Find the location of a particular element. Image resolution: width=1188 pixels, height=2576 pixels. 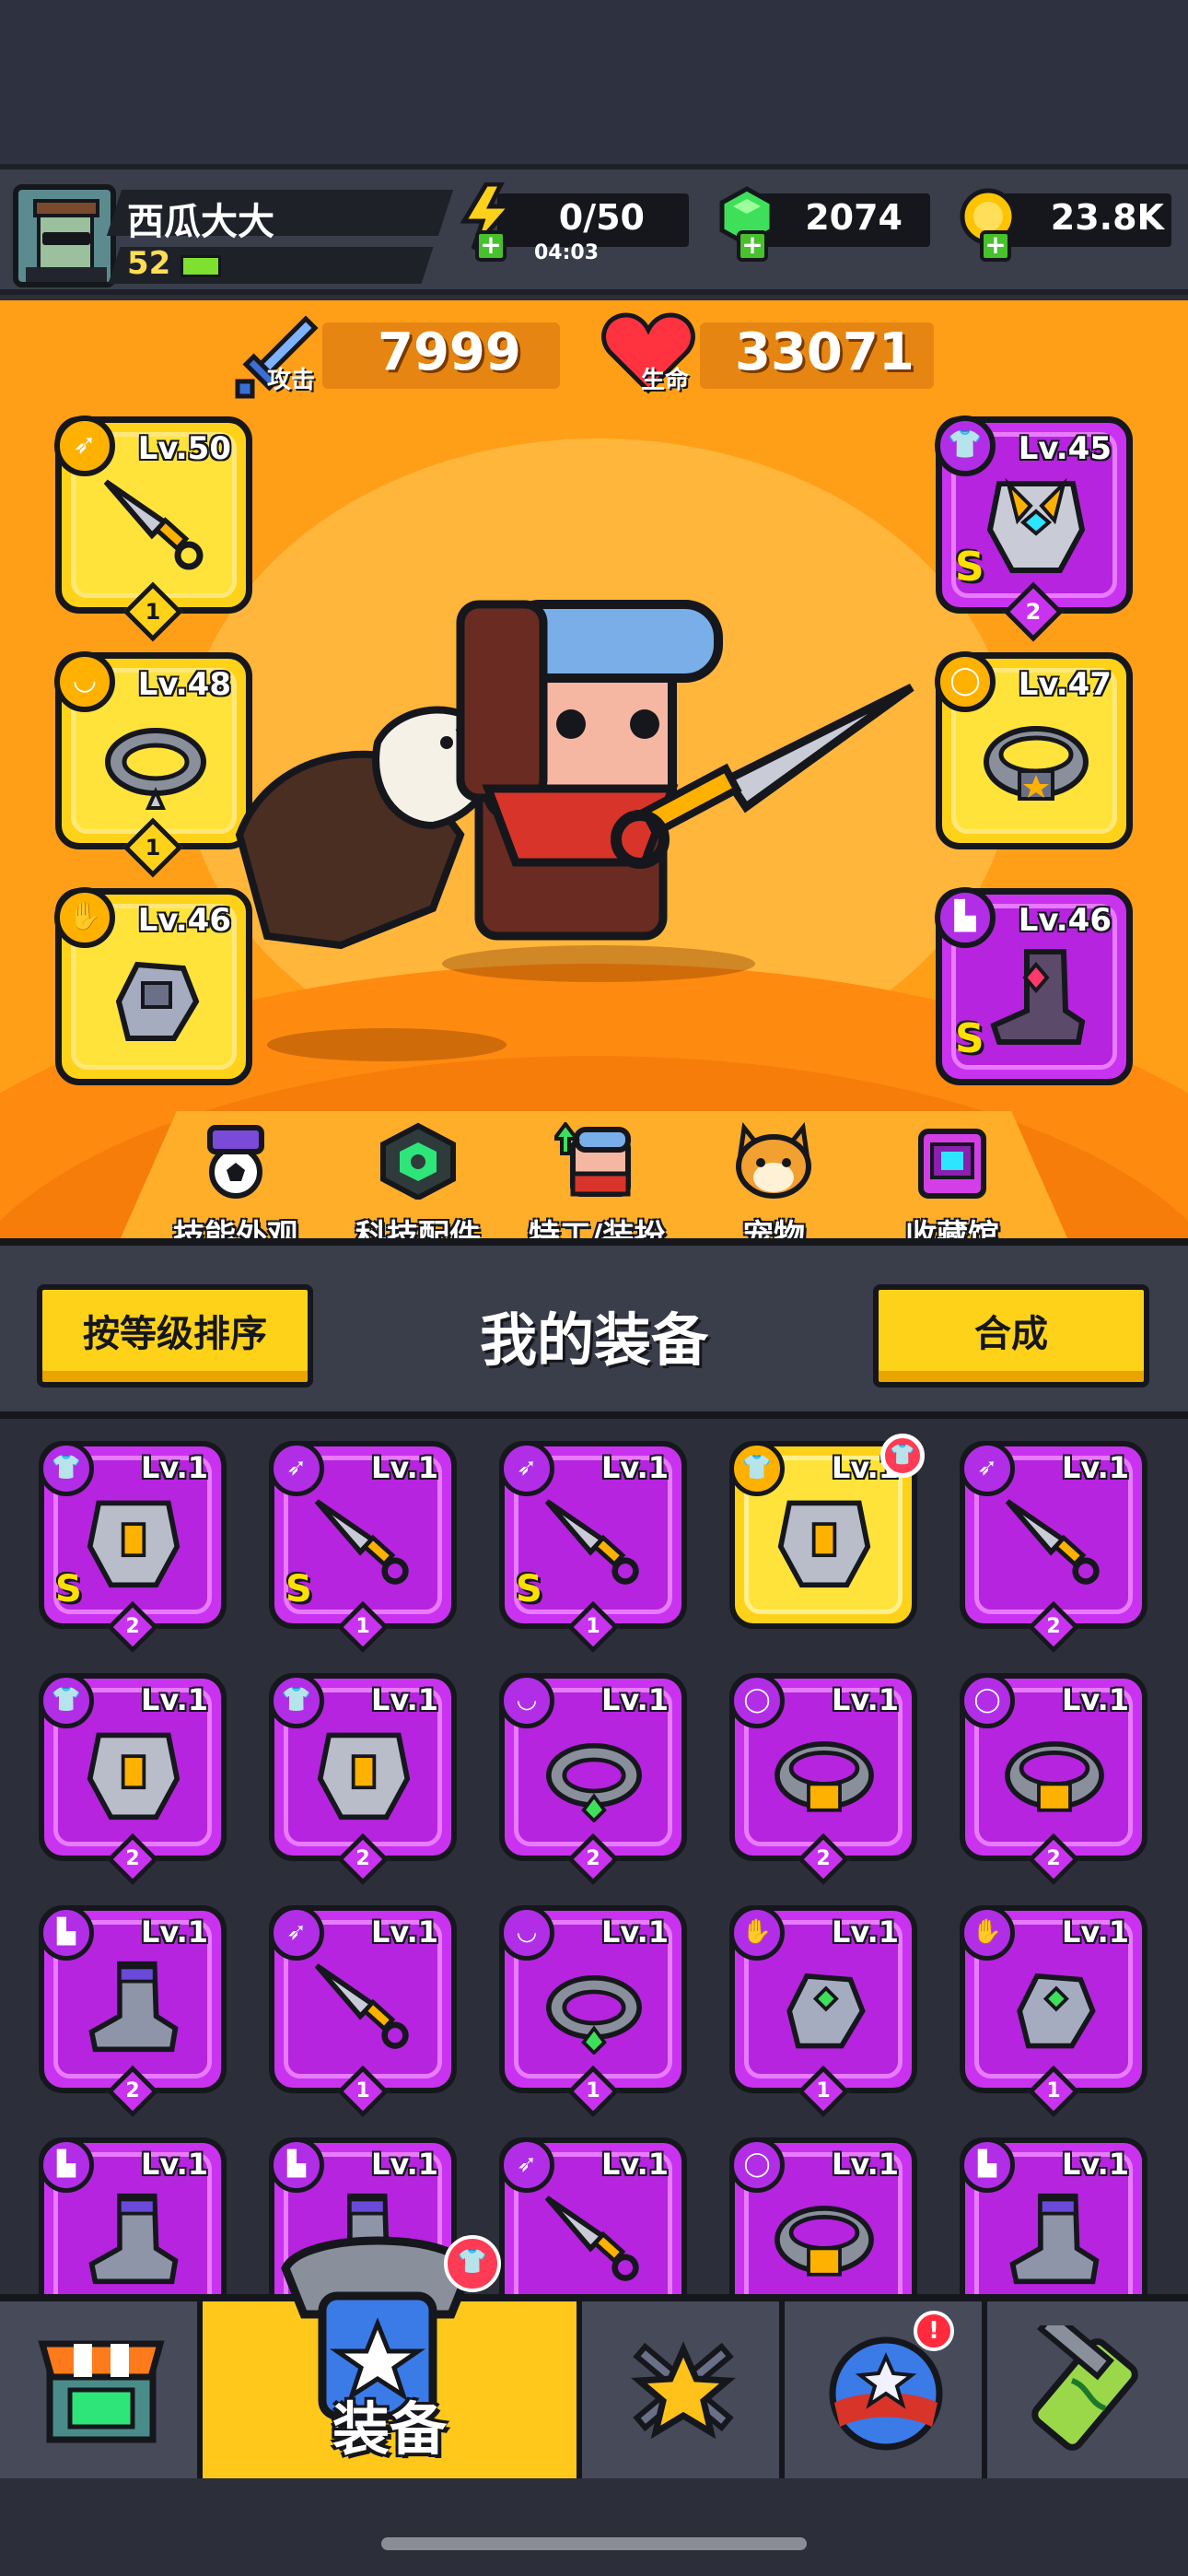

nav-tab-events: ! is located at coordinates (886, 2389).